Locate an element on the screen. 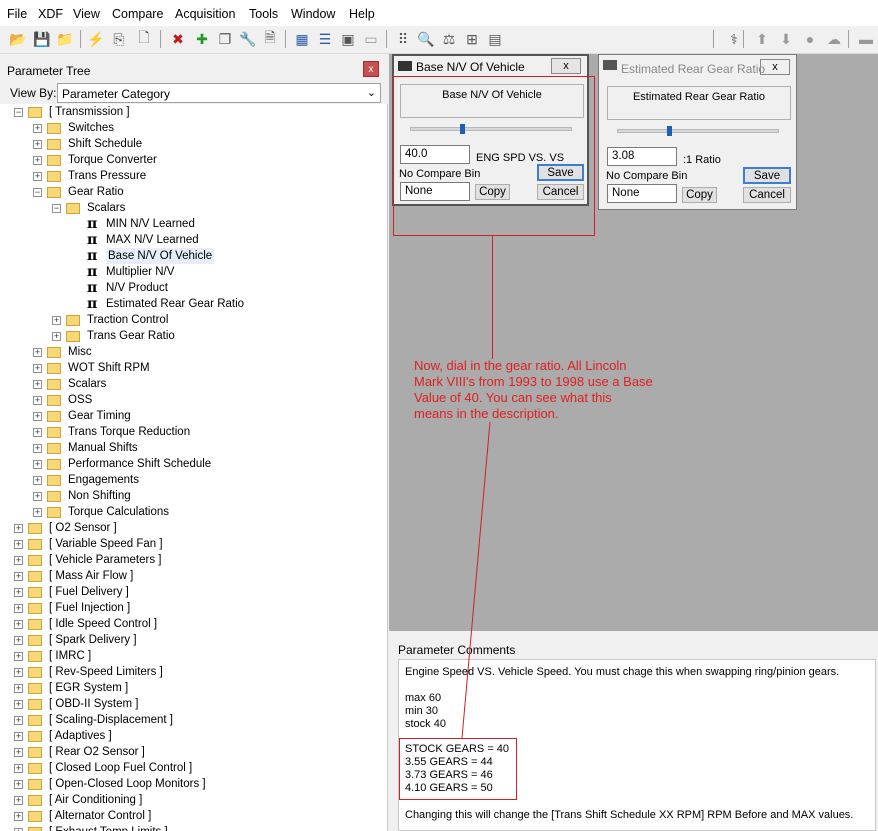 Image resolution: width=878 pixels, height=831 pixels. annotation-connector is located at coordinates (476, 580).